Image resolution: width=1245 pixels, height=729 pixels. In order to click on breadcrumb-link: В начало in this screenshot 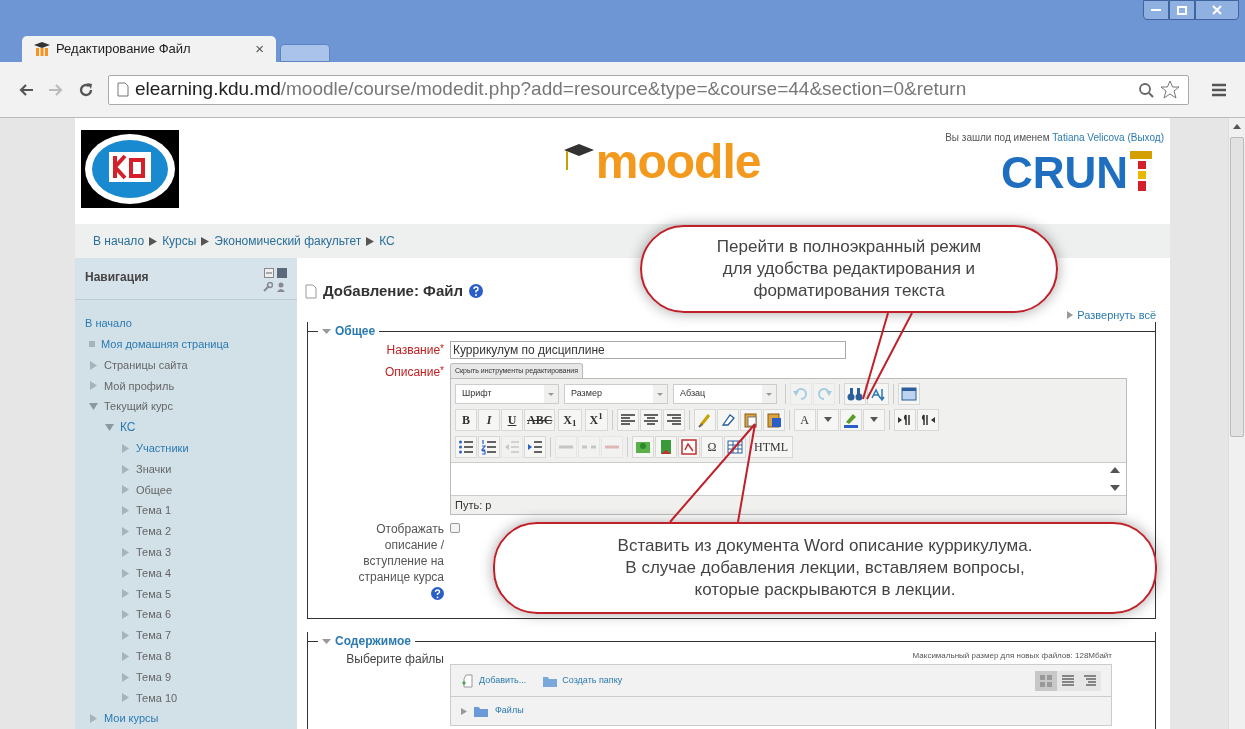, I will do `click(119, 241)`.